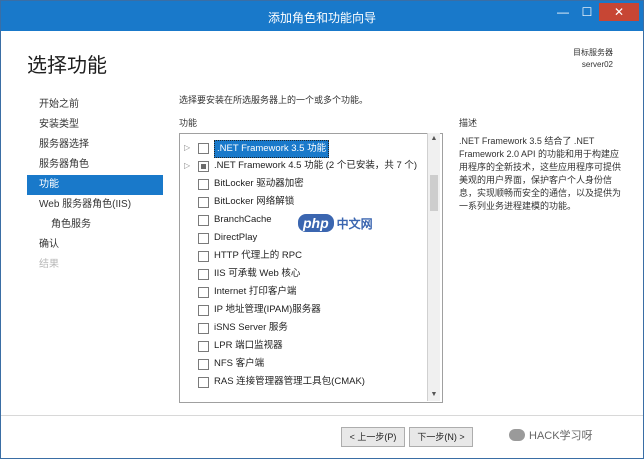 This screenshot has width=644, height=459. I want to click on description-label: 描述, so click(468, 123).